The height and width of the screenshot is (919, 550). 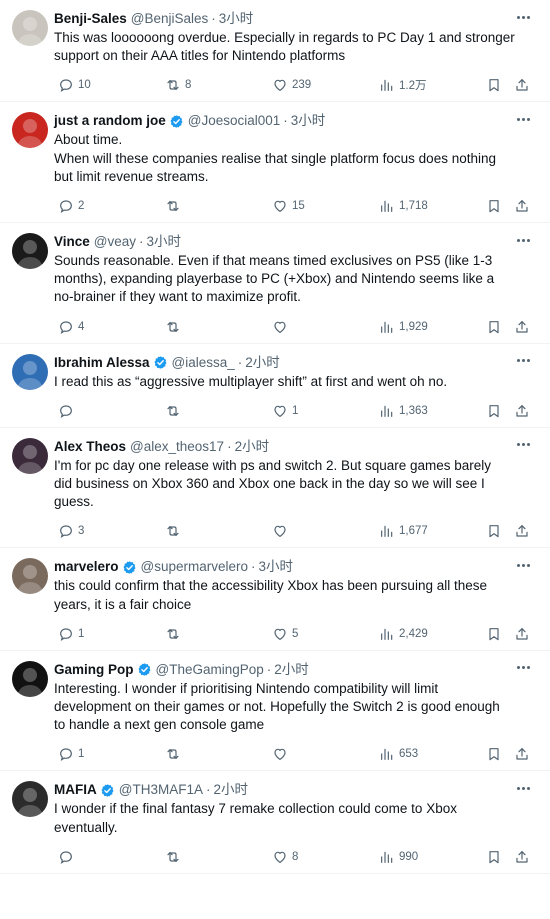 What do you see at coordinates (401, 85) in the screenshot?
I see `views-button: 1.2万` at bounding box center [401, 85].